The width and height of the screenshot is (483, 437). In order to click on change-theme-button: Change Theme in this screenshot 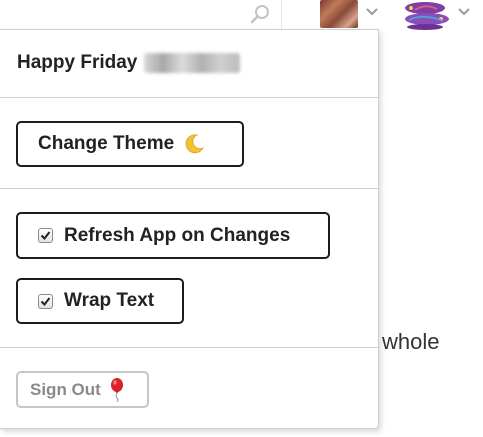, I will do `click(130, 144)`.